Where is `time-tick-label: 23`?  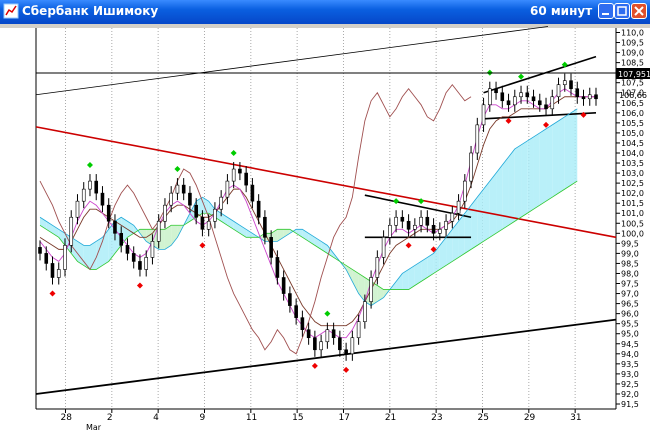 time-tick-label: 23 is located at coordinates (436, 418).